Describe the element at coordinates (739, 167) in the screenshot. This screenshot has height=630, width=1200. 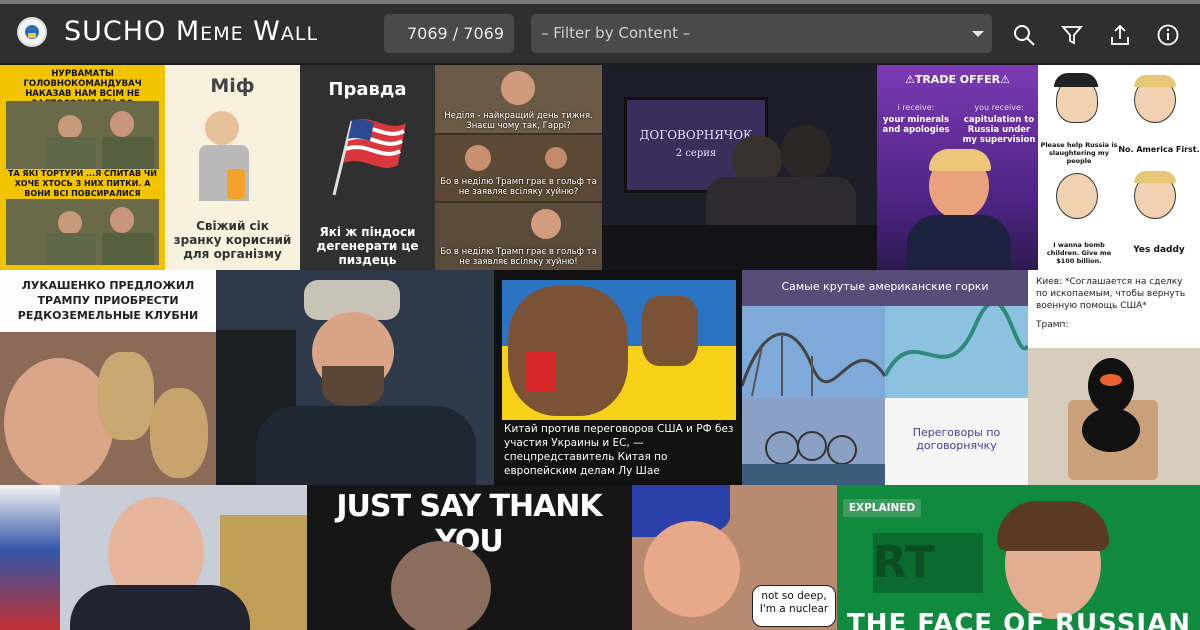
I see `meme-tile: ДОГОВОРНЯЧОК 2 серия` at that location.